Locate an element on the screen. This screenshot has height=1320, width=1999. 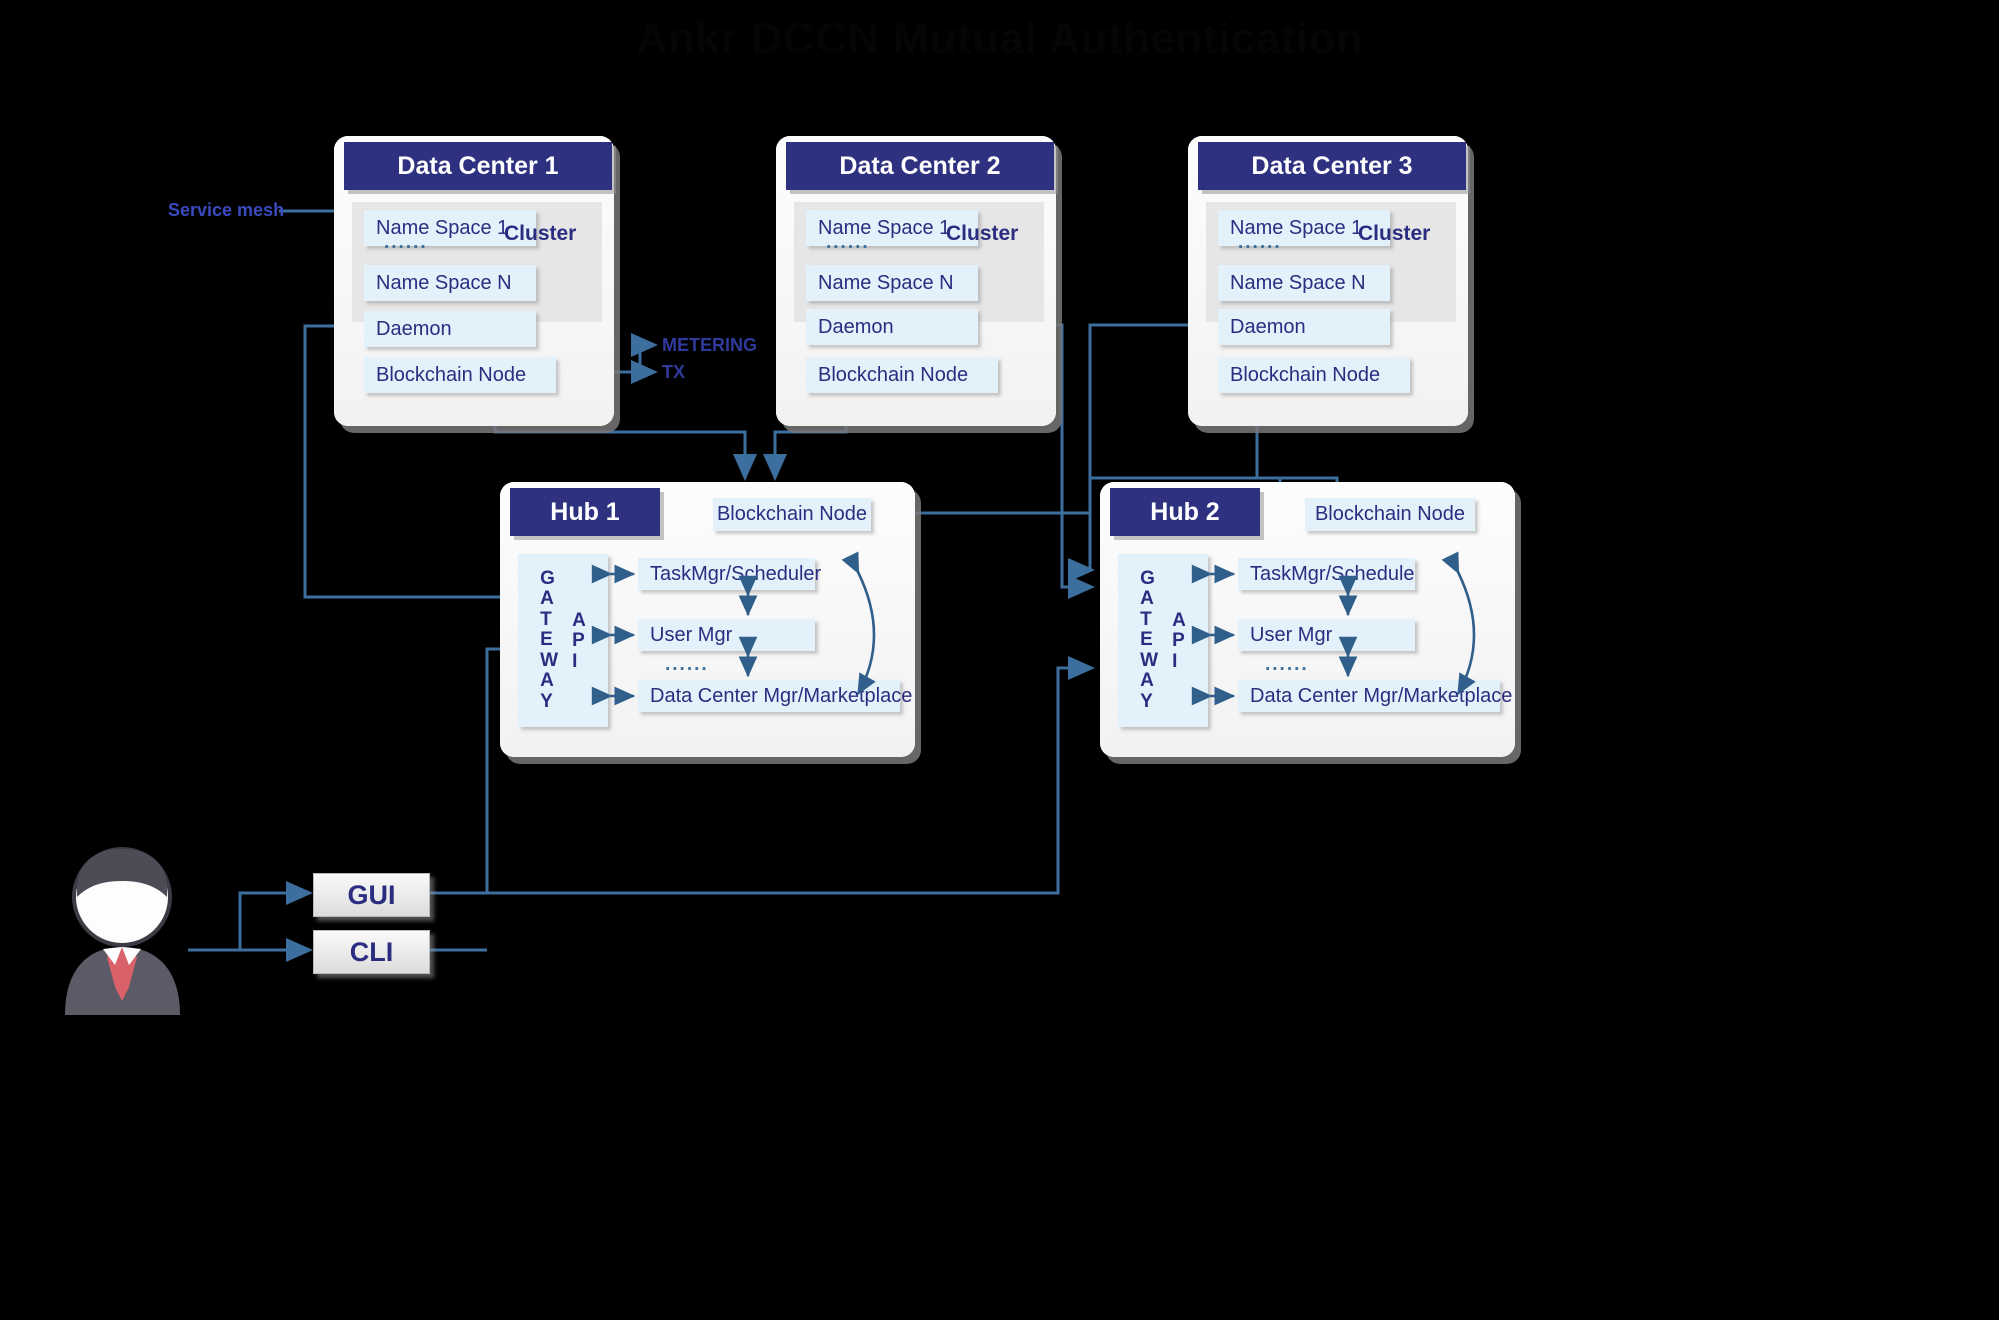
user-avatar is located at coordinates (122, 931).